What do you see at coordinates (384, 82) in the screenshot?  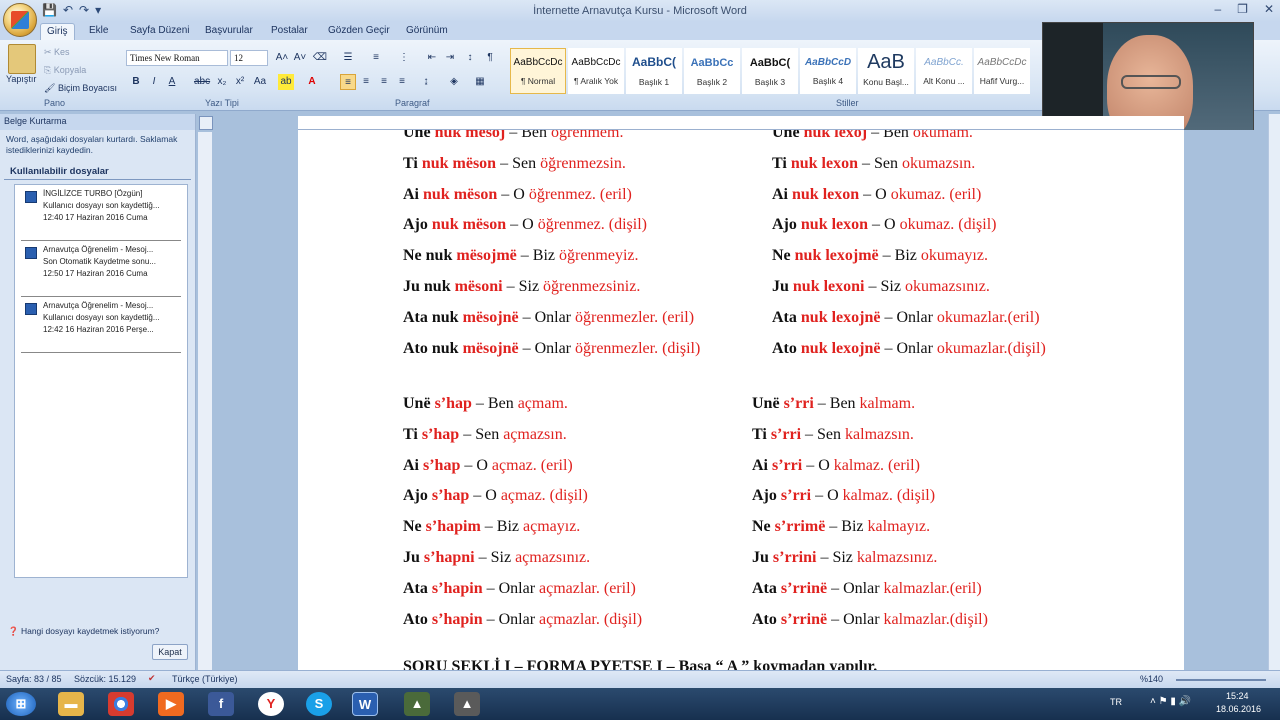 I see `align-right-icon: ≡` at bounding box center [384, 82].